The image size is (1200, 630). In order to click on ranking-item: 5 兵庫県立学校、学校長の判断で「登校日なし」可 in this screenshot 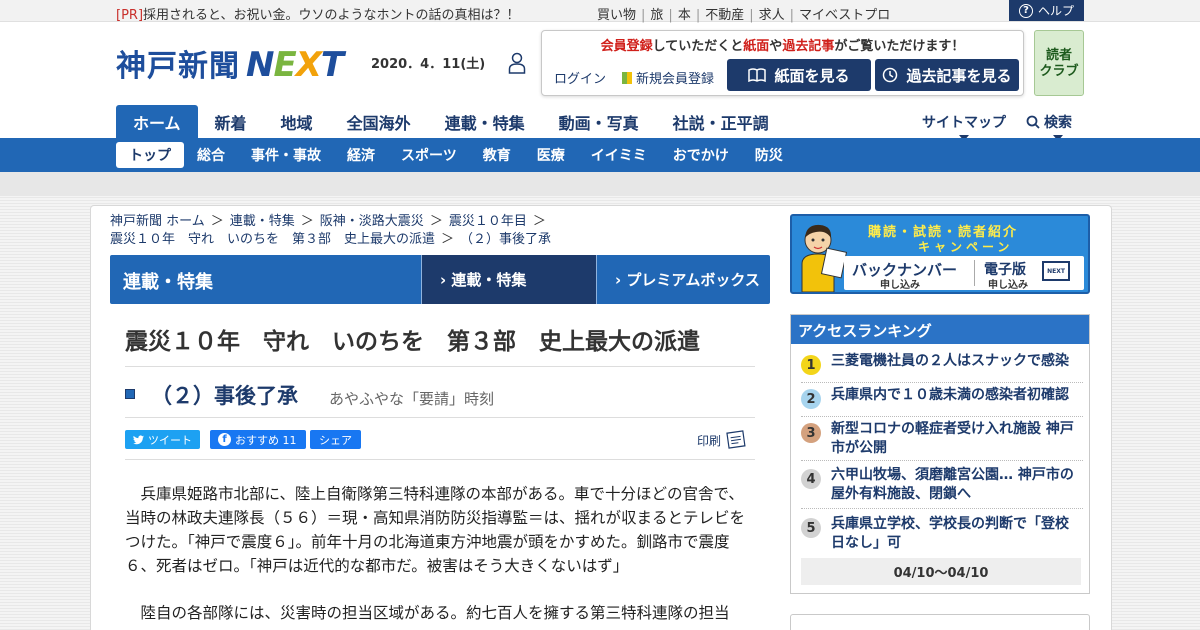, I will do `click(942, 535)`.